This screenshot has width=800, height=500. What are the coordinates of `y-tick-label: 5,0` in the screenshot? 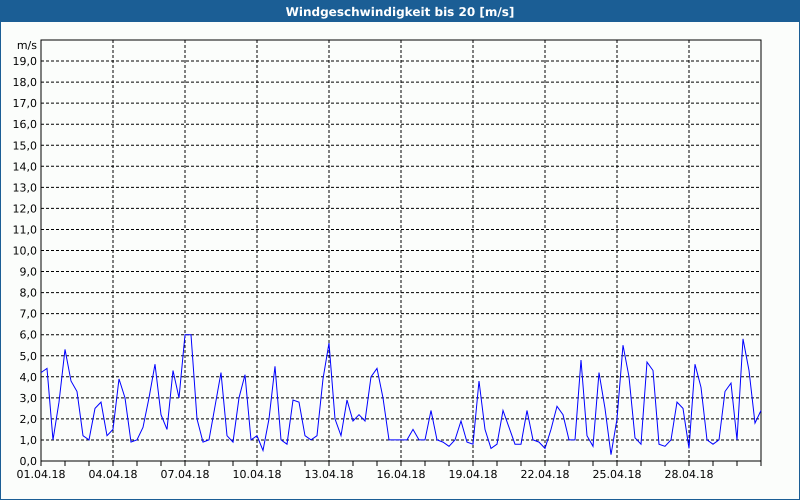 It's located at (28, 356).